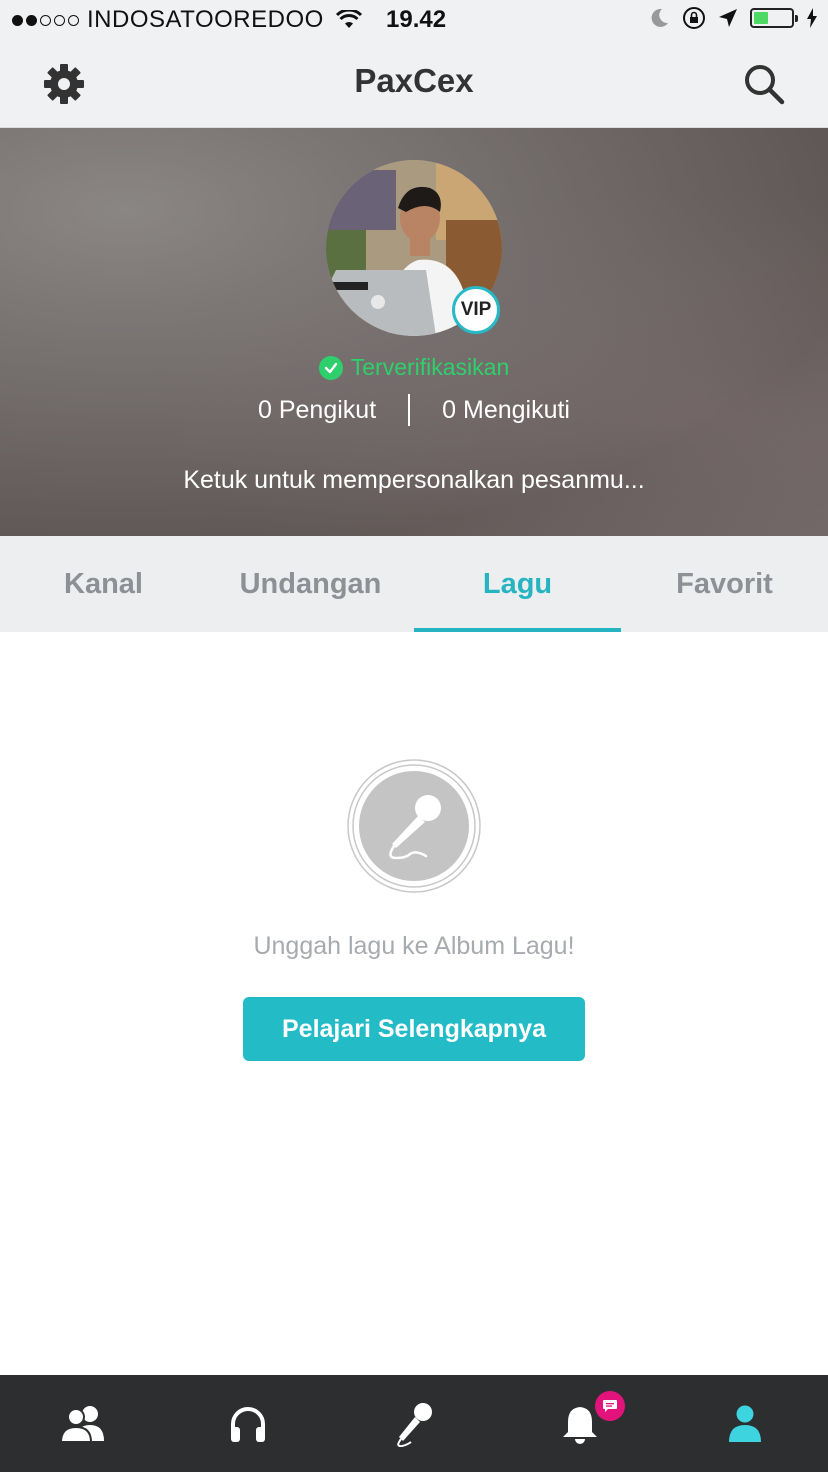 The height and width of the screenshot is (1472, 828). Describe the element at coordinates (414, 946) in the screenshot. I see `empty-state-message: Unggah lagu ke Album Lagu!` at that location.